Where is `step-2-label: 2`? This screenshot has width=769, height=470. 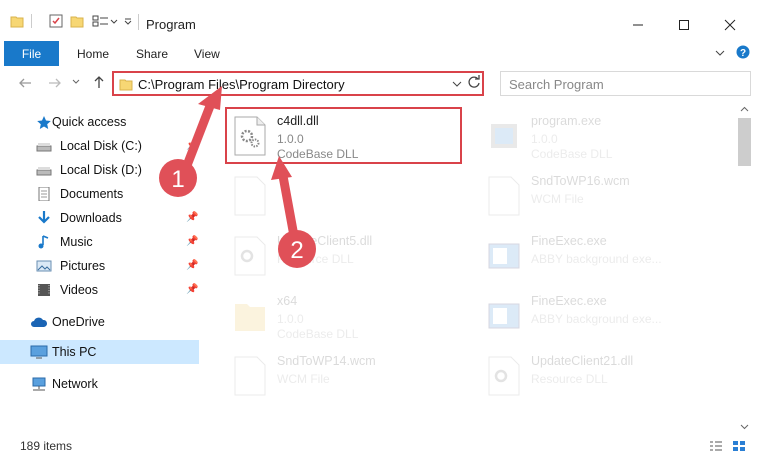
step-2-label: 2 is located at coordinates (296, 250).